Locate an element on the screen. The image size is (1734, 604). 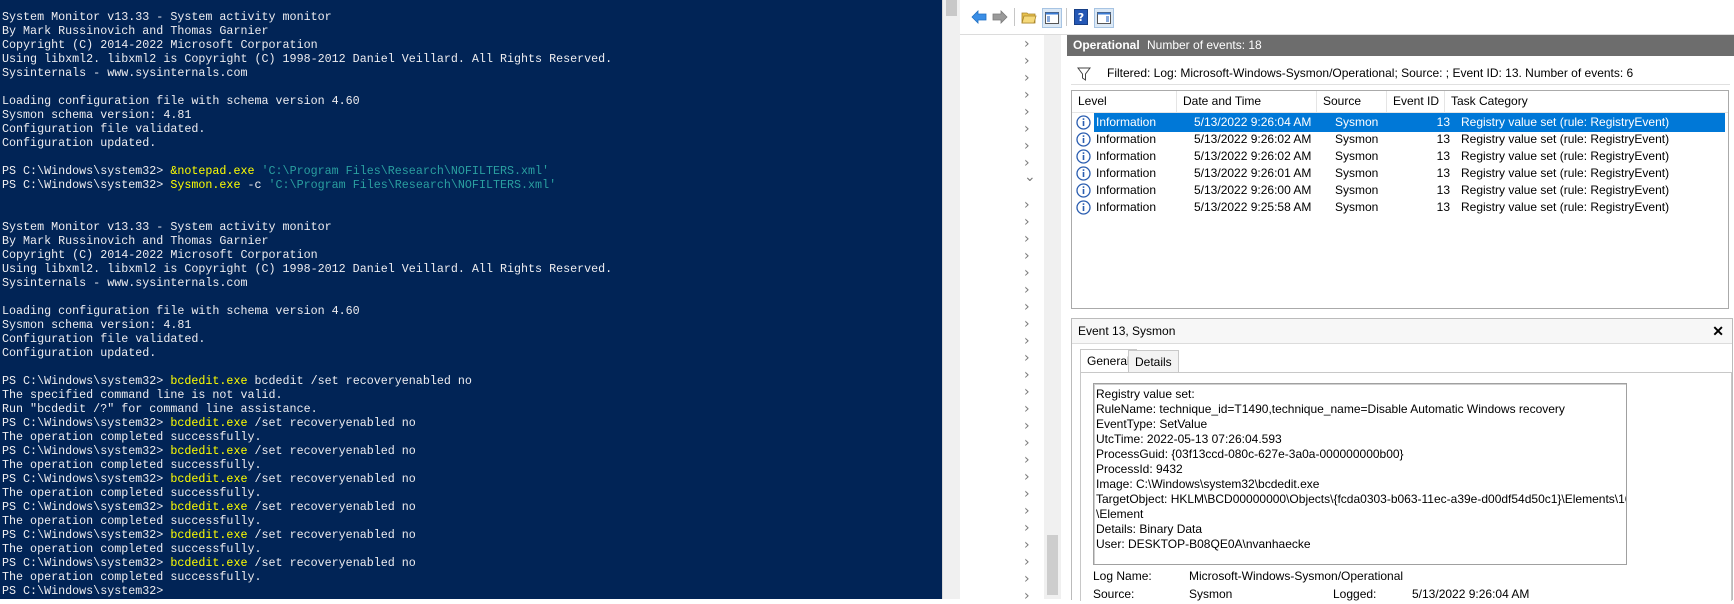
funnel-icon is located at coordinates (1084, 73).